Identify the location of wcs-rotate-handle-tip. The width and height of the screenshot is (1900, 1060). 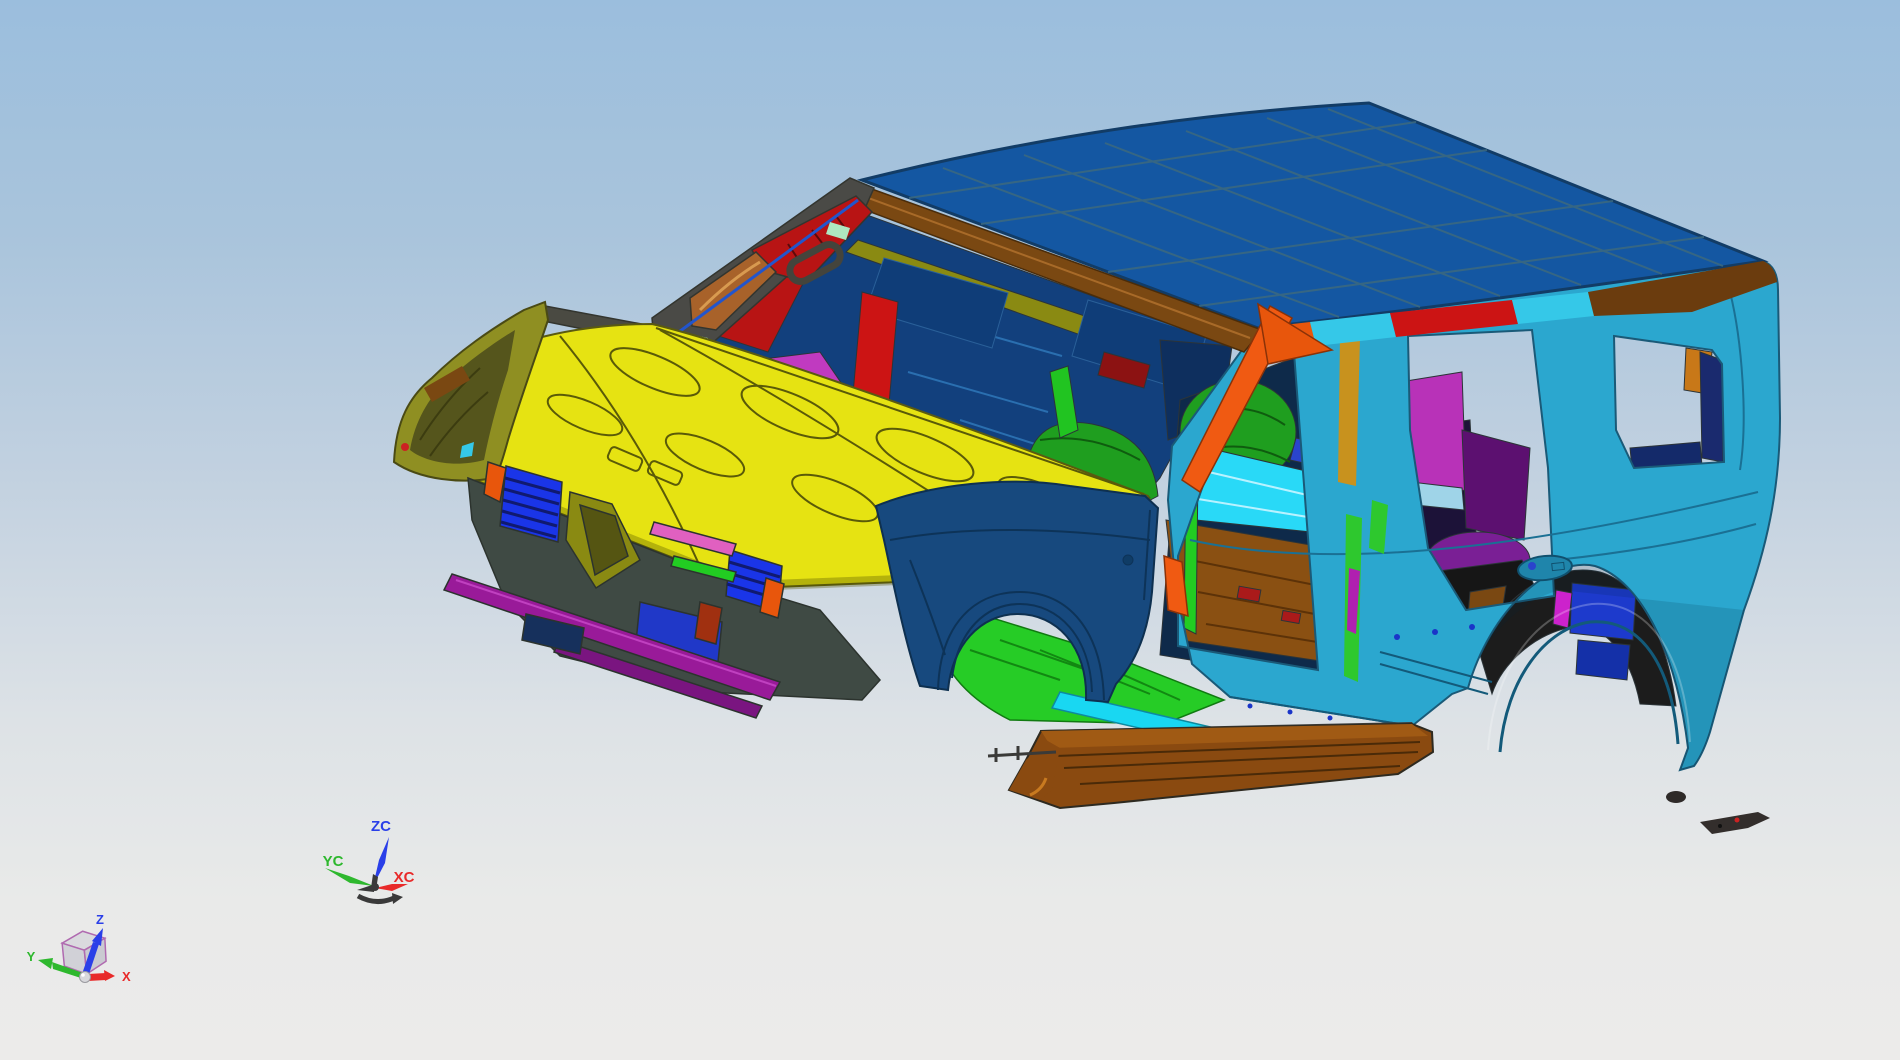
(397, 898).